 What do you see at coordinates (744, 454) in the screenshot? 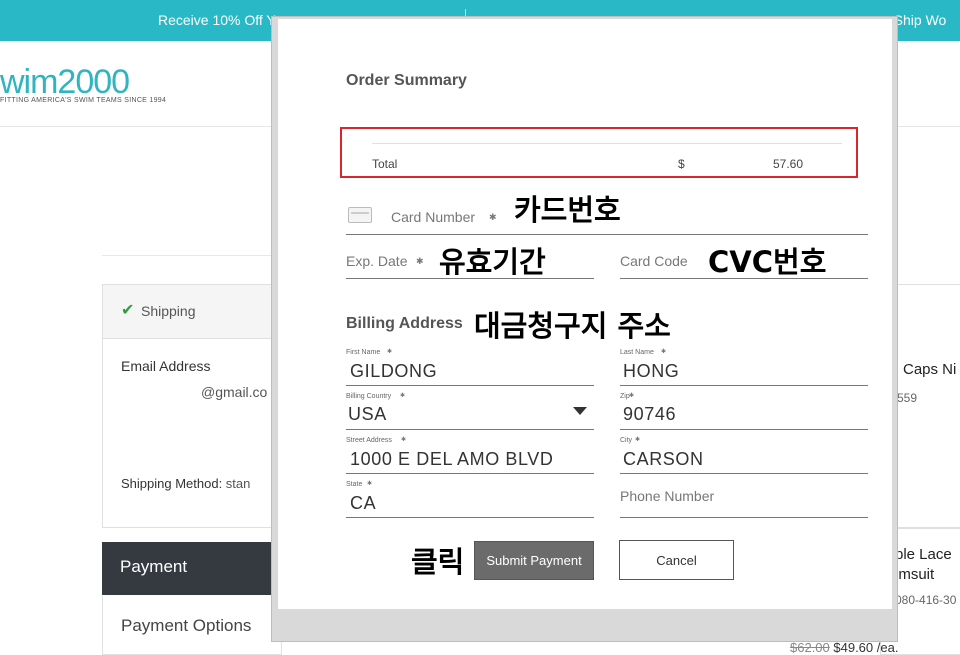
I see `city-field: City ✱ CARSON` at bounding box center [744, 454].